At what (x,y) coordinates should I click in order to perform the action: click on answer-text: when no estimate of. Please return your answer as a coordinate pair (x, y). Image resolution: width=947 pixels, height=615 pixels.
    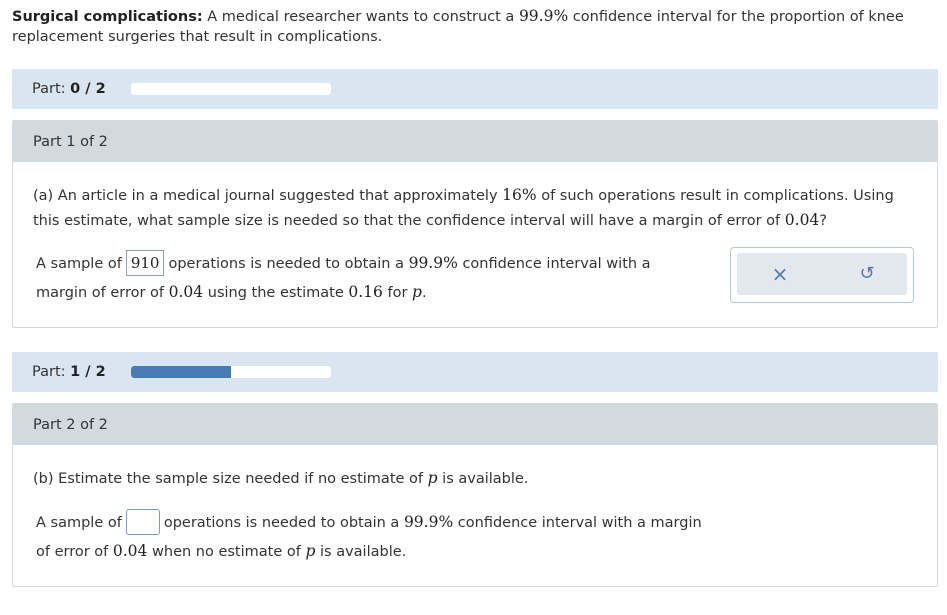
    Looking at the image, I should click on (226, 552).